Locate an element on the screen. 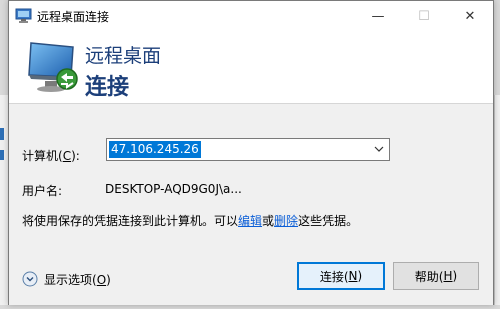  header-title-line1: 远程桌面 is located at coordinates (123, 56).